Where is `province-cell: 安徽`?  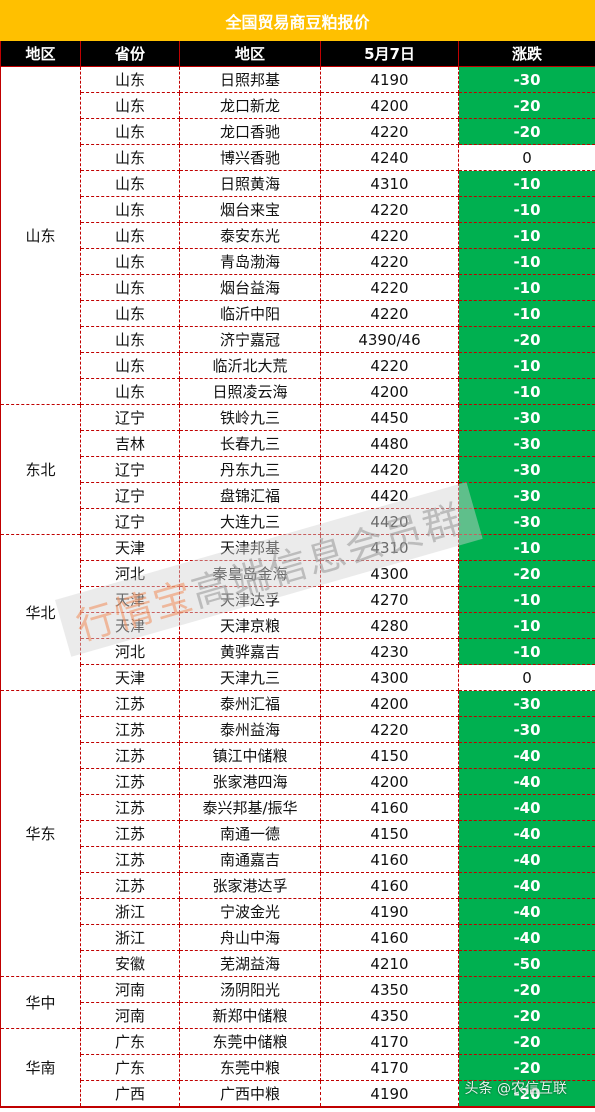 province-cell: 安徽 is located at coordinates (130, 963).